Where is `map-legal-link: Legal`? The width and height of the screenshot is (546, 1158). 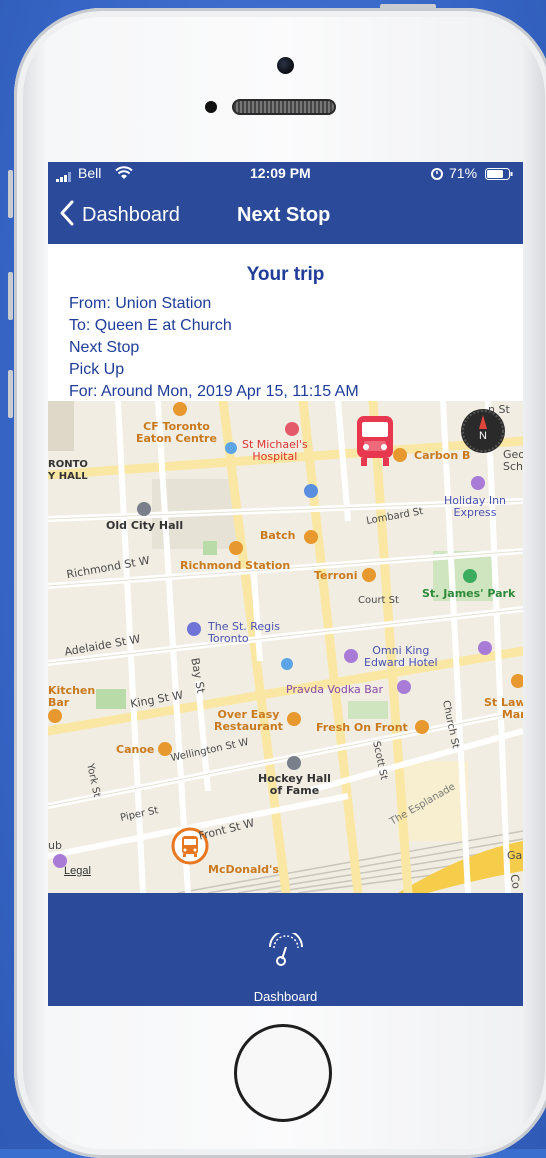
map-legal-link: Legal is located at coordinates (77, 871).